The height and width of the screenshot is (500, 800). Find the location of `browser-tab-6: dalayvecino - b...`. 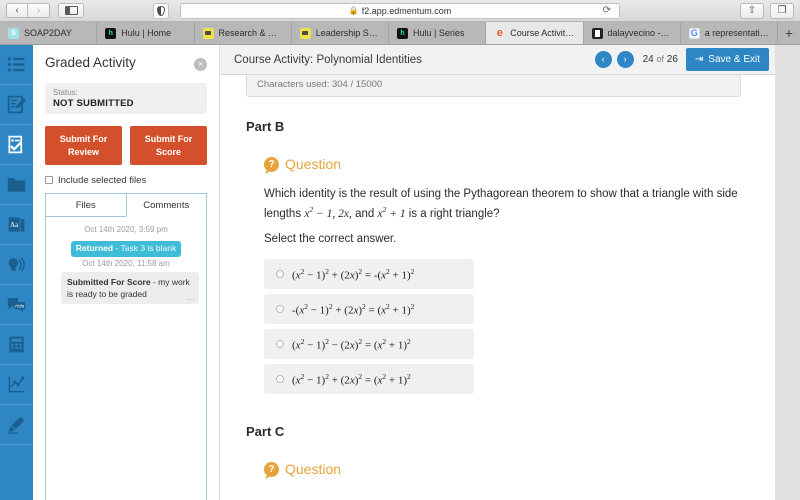

browser-tab-6: dalayvecino - b... is located at coordinates (632, 33).